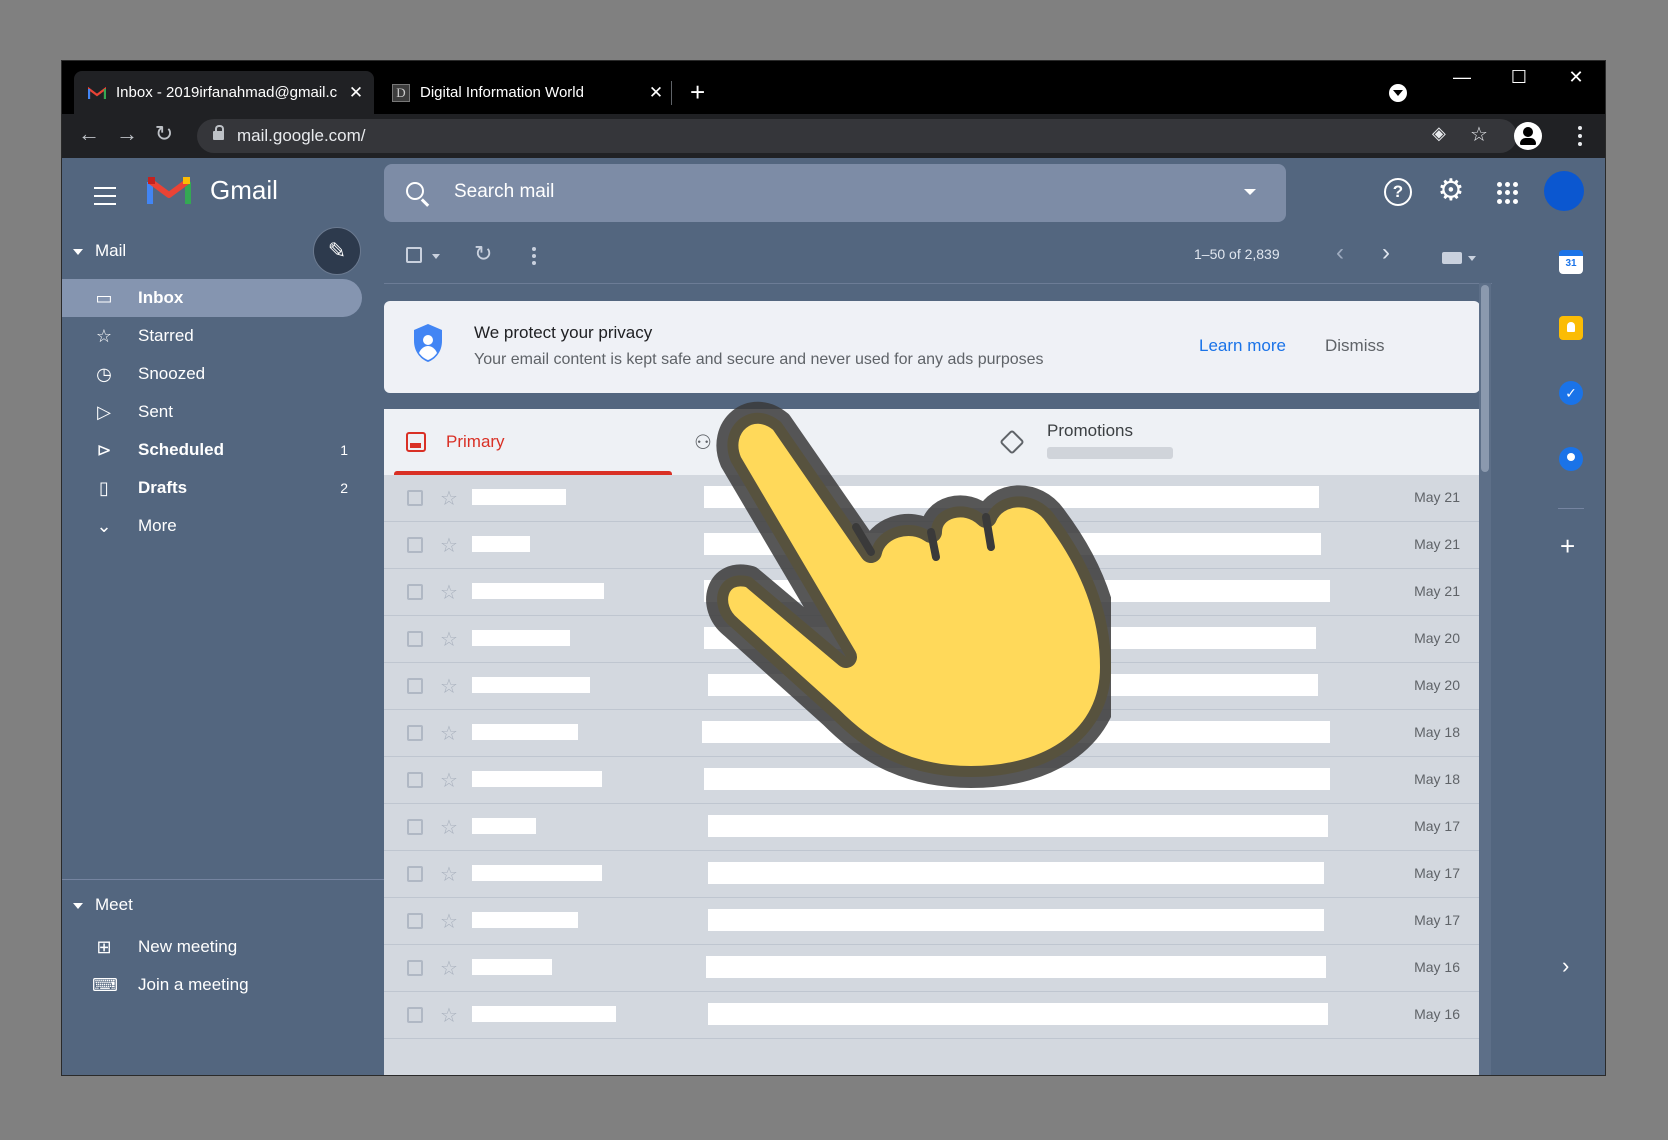 The height and width of the screenshot is (1140, 1668). I want to click on sidebar-item-scheduled: ⊳ Scheduled 1, so click(212, 450).